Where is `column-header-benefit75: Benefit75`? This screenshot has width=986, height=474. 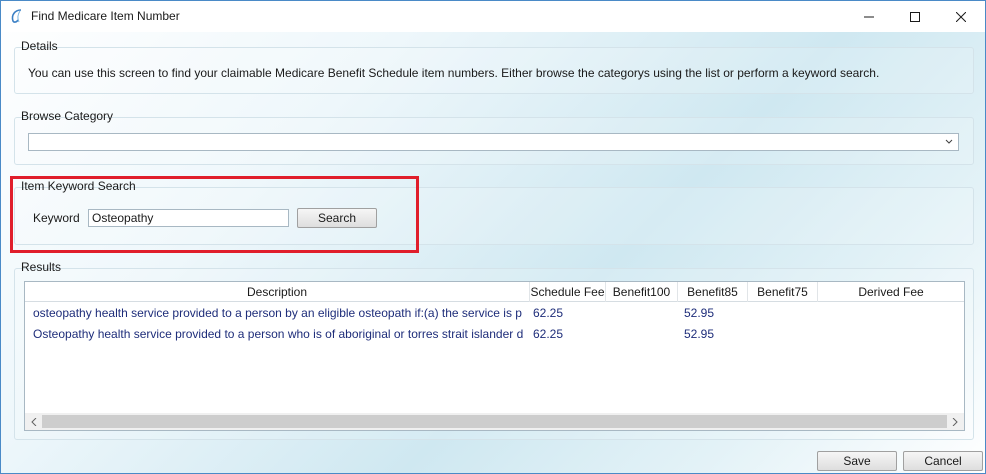
column-header-benefit75: Benefit75 is located at coordinates (783, 292).